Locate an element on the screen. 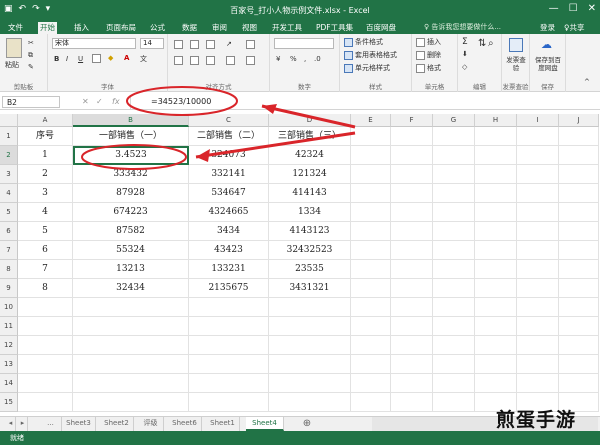 This screenshot has width=600, height=445. close-button: ✕ is located at coordinates (592, 8).